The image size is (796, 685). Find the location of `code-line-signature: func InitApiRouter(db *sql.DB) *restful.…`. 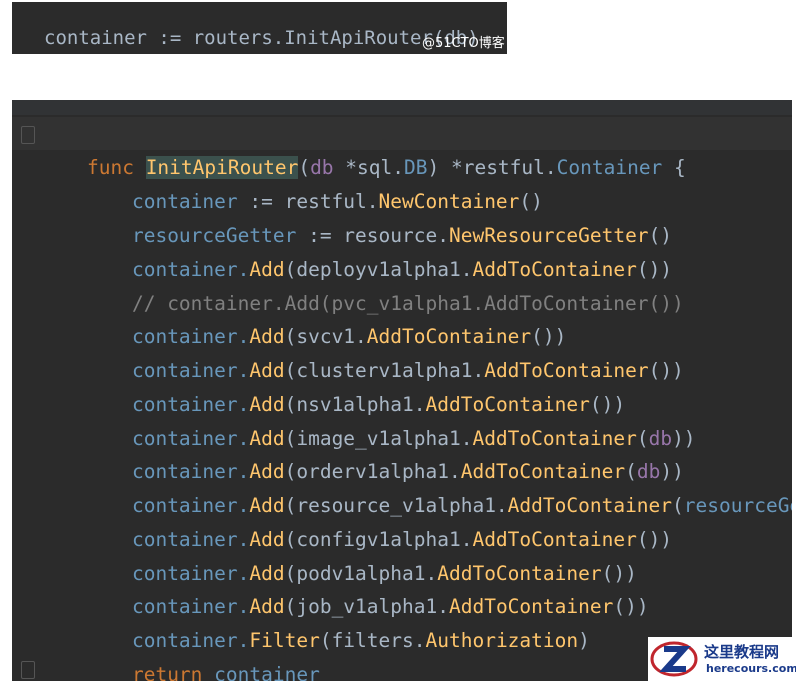

code-line-signature: func InitApiRouter(db *sql.DB) *restful.… is located at coordinates (363, 148).